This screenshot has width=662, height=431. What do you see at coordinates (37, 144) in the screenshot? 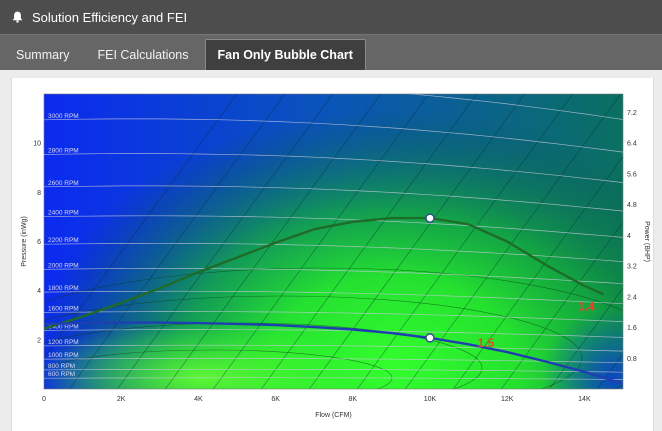
I see `y-tick-label: 10` at bounding box center [37, 144].